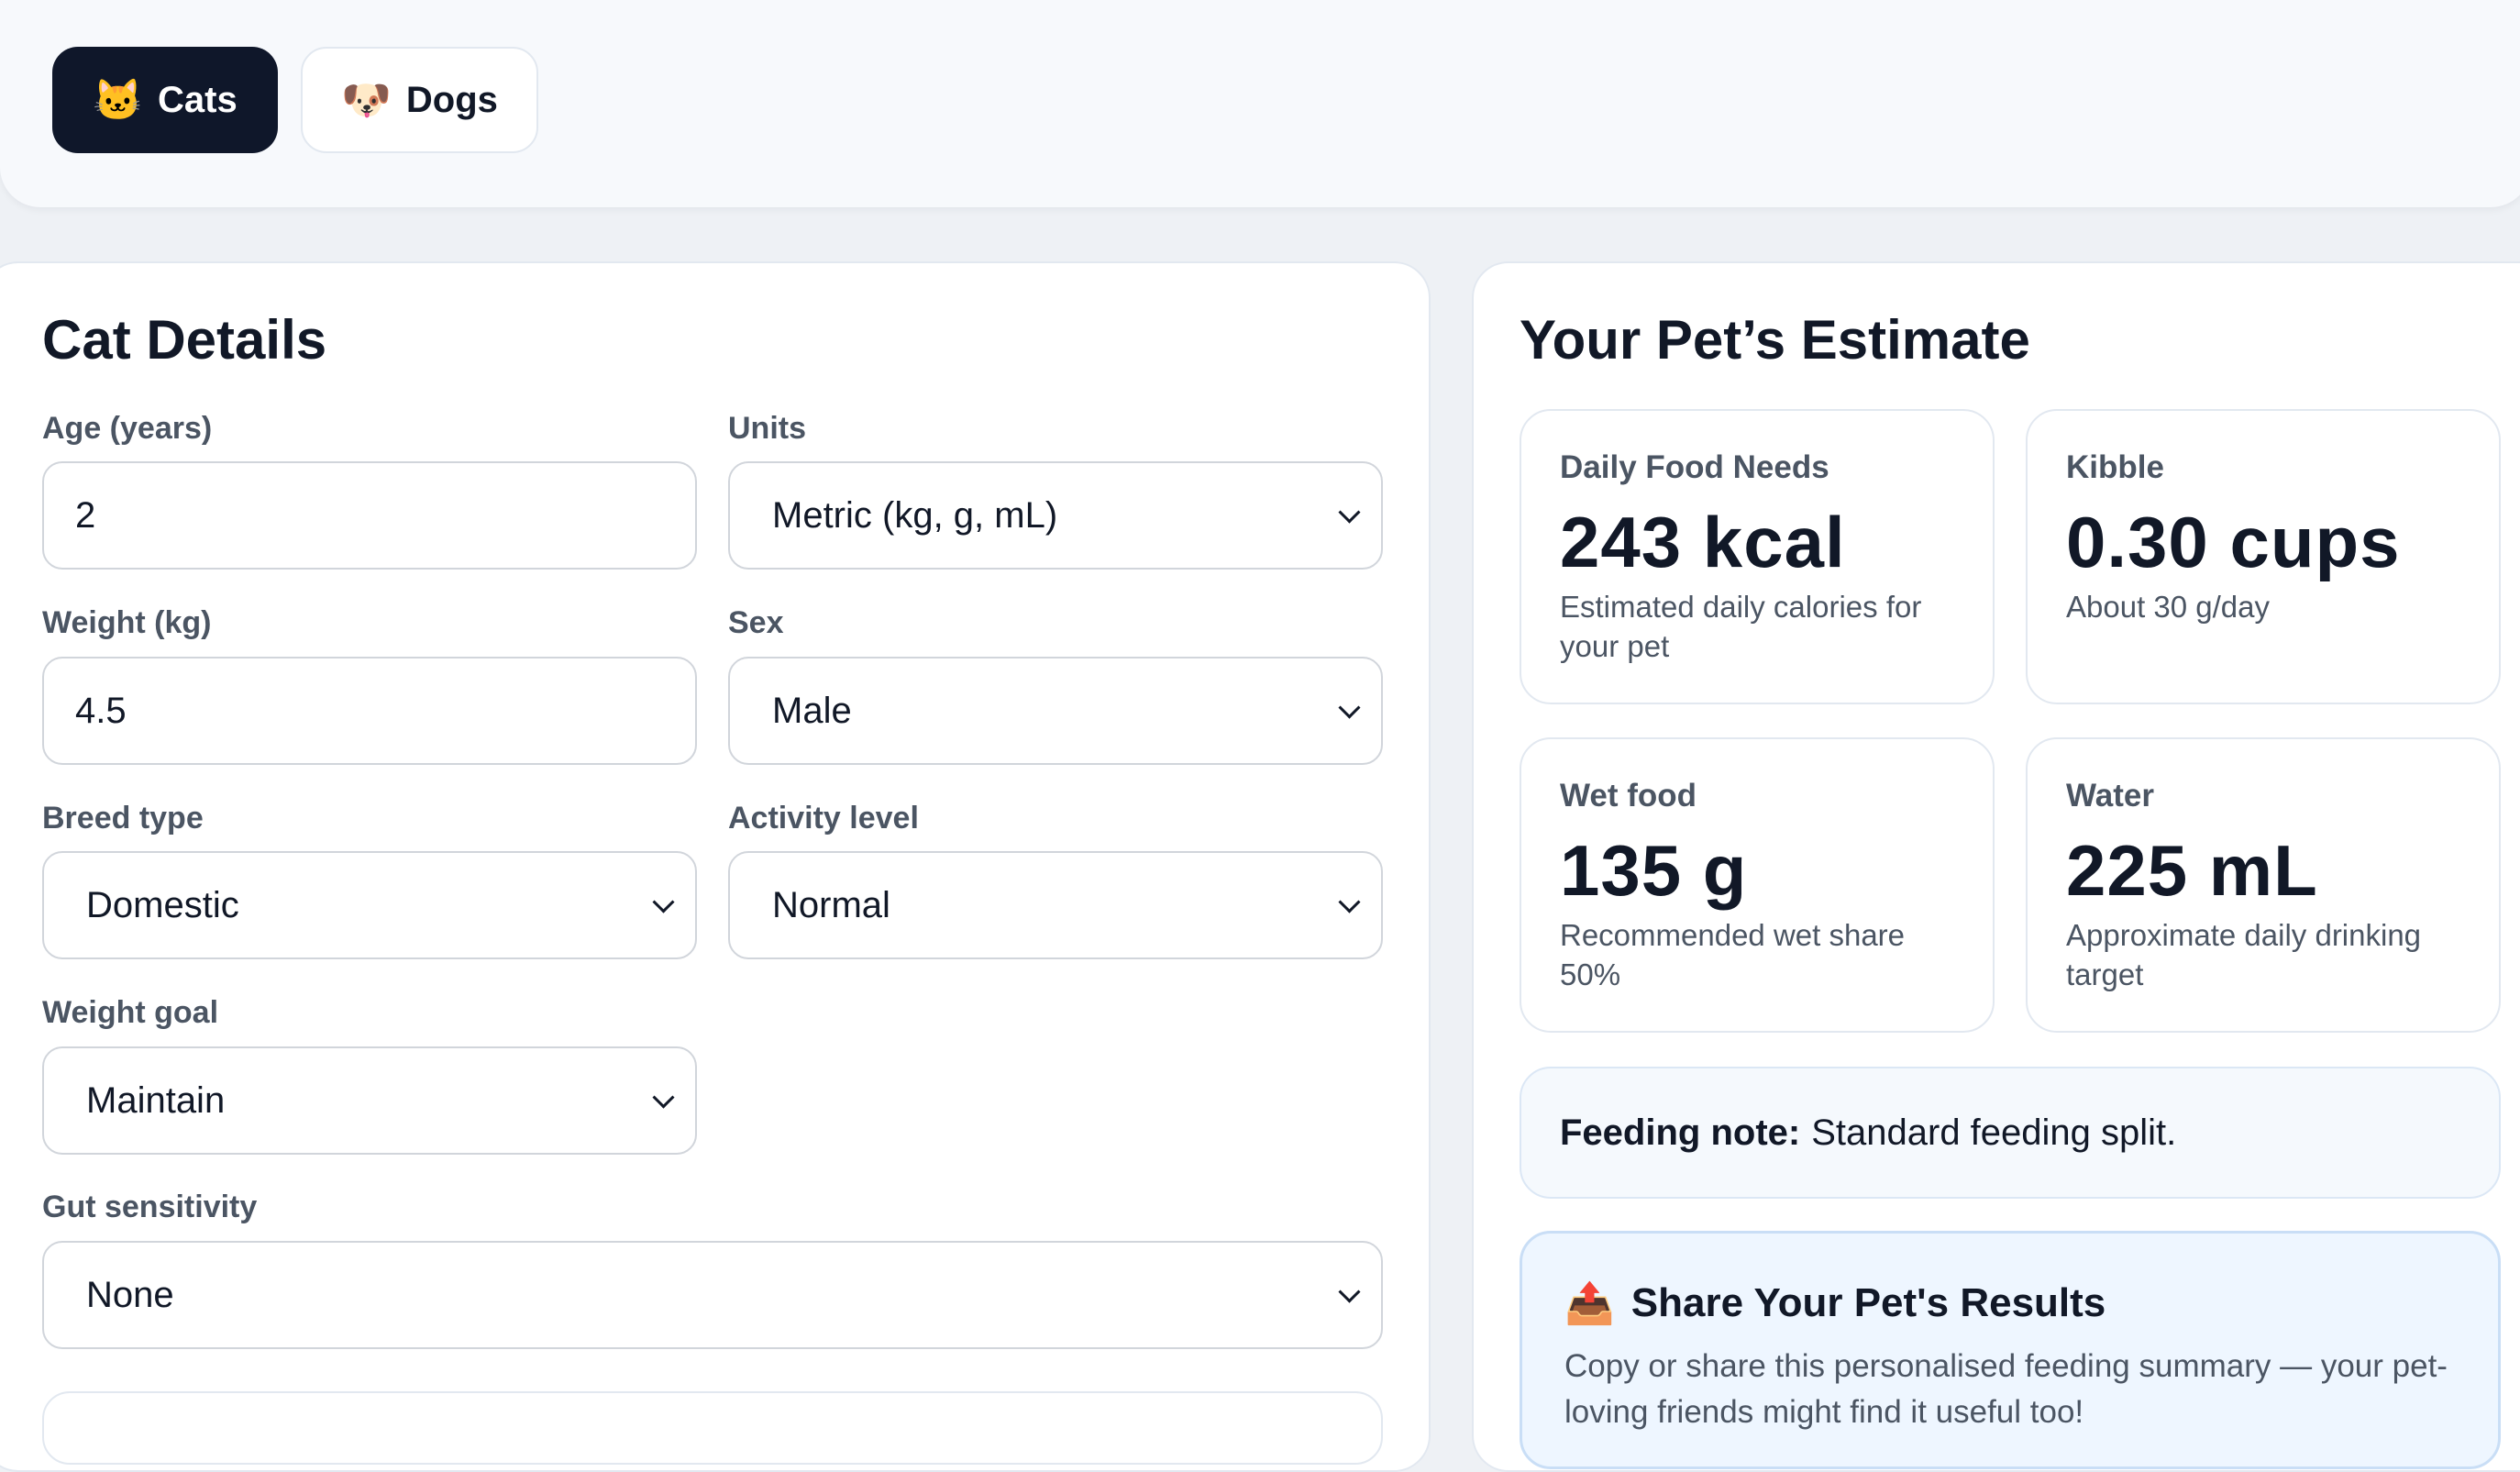 Image resolution: width=2520 pixels, height=1472 pixels. Describe the element at coordinates (1589, 1303) in the screenshot. I see `outbox-tray-icon: 📤` at that location.